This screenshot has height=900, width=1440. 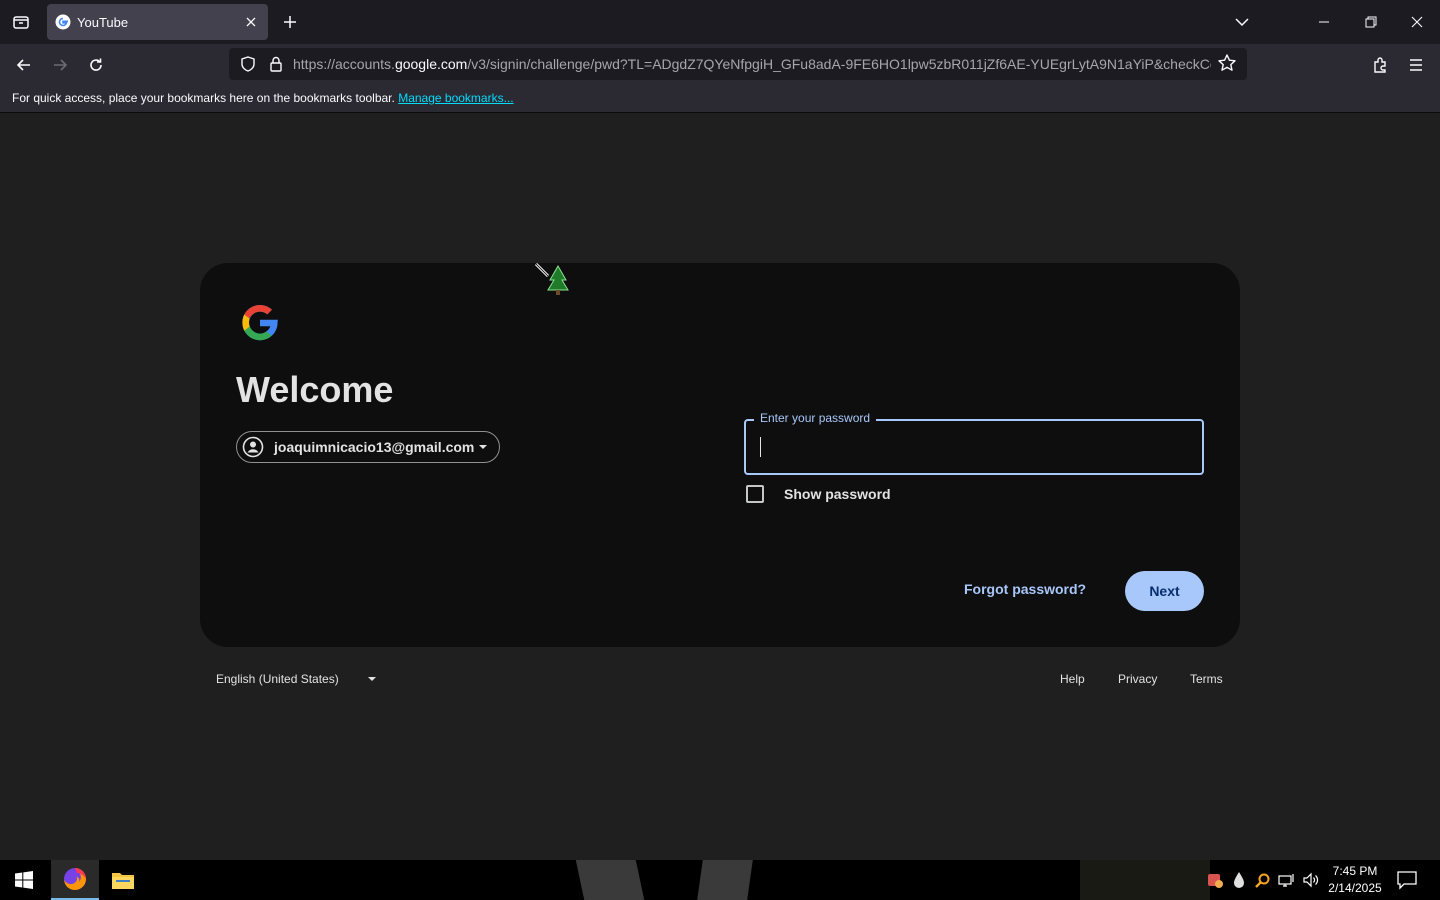 What do you see at coordinates (755, 494) in the screenshot?
I see `show-password-checkbox` at bounding box center [755, 494].